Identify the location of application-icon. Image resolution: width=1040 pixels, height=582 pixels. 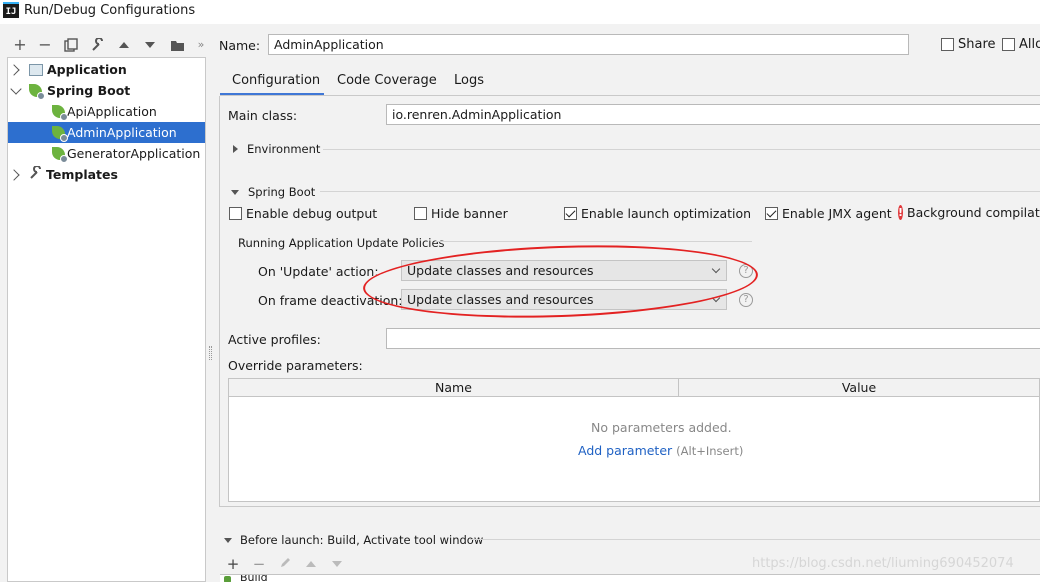
(36, 69).